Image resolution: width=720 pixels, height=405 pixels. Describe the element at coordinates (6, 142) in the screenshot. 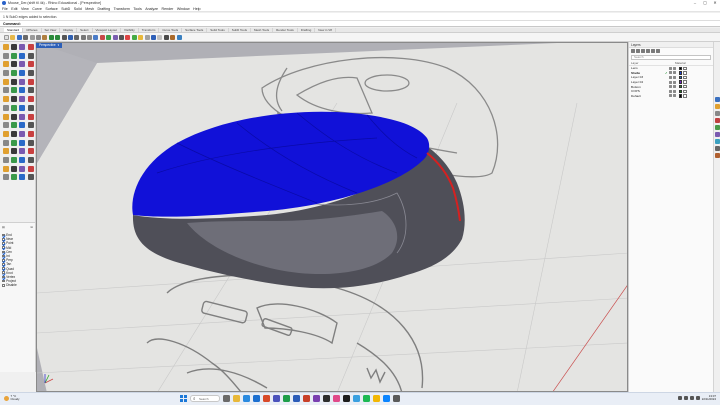

I see `check-tool-icon` at that location.